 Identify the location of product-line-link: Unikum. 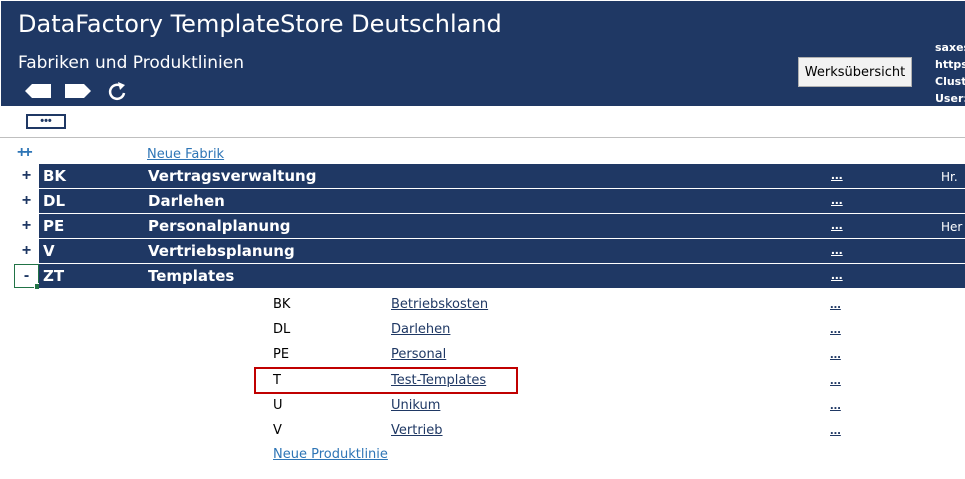
(415, 405).